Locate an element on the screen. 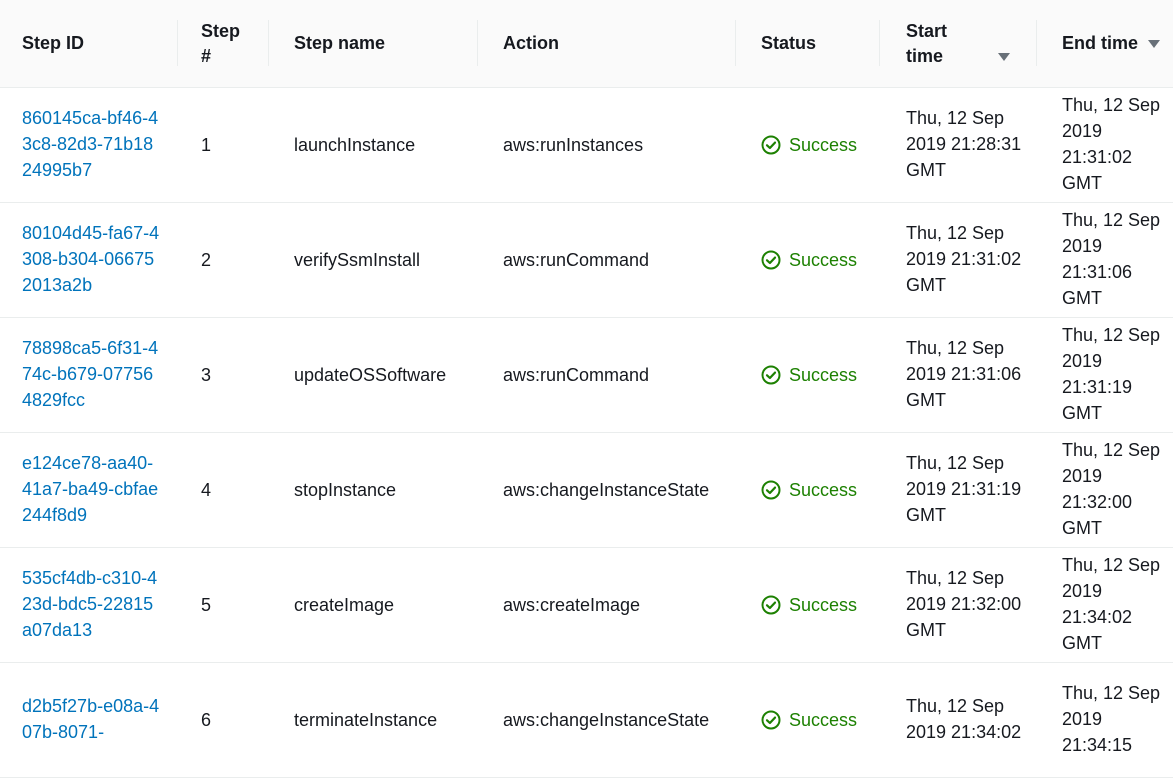  step-id-cell: d2b5f27b-e08a-407b-8071- is located at coordinates (92, 720).